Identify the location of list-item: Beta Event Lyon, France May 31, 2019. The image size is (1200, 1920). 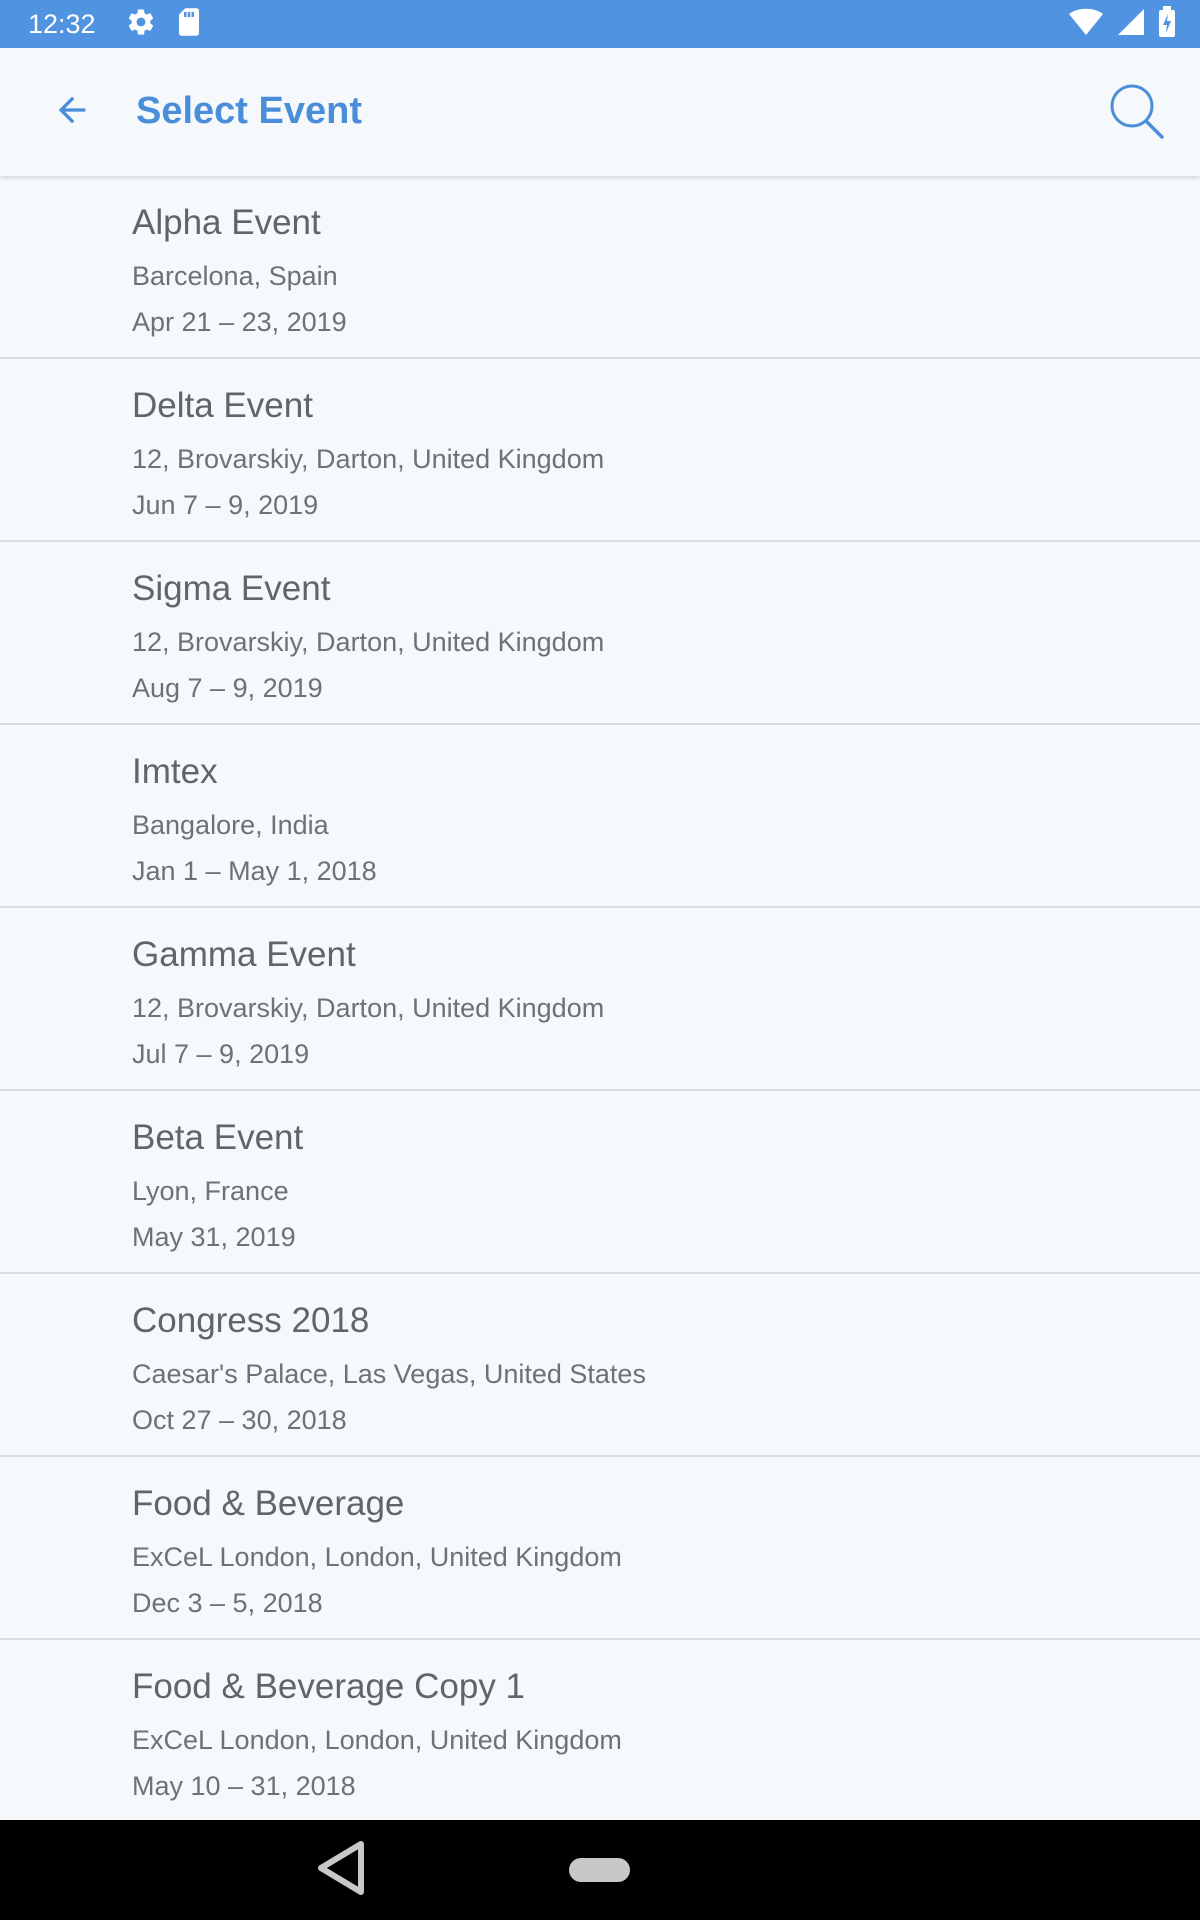
(600, 1182).